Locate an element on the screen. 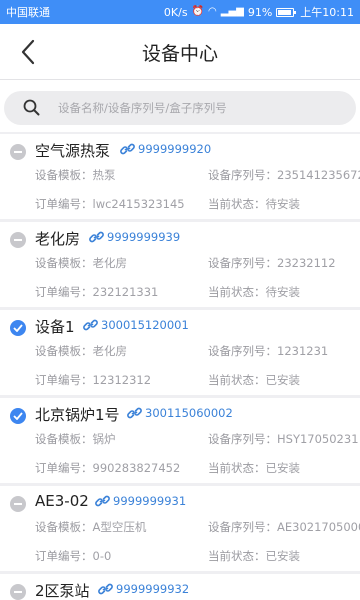 The image size is (360, 600). status-bar: 中国联通 0K/s ⏰ ◠ ▂▄▆ 91% 上午10:11 is located at coordinates (180, 12).